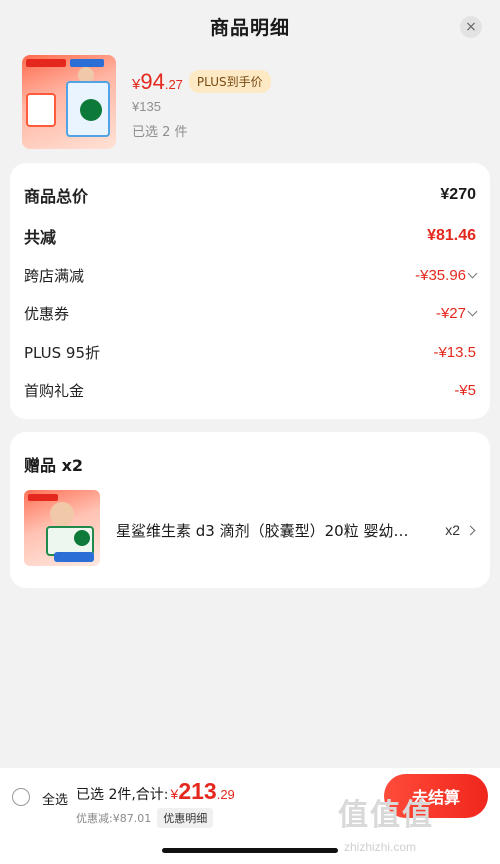  I want to click on row-first-purchase-gift: 首购礼金 -¥5, so click(250, 390).